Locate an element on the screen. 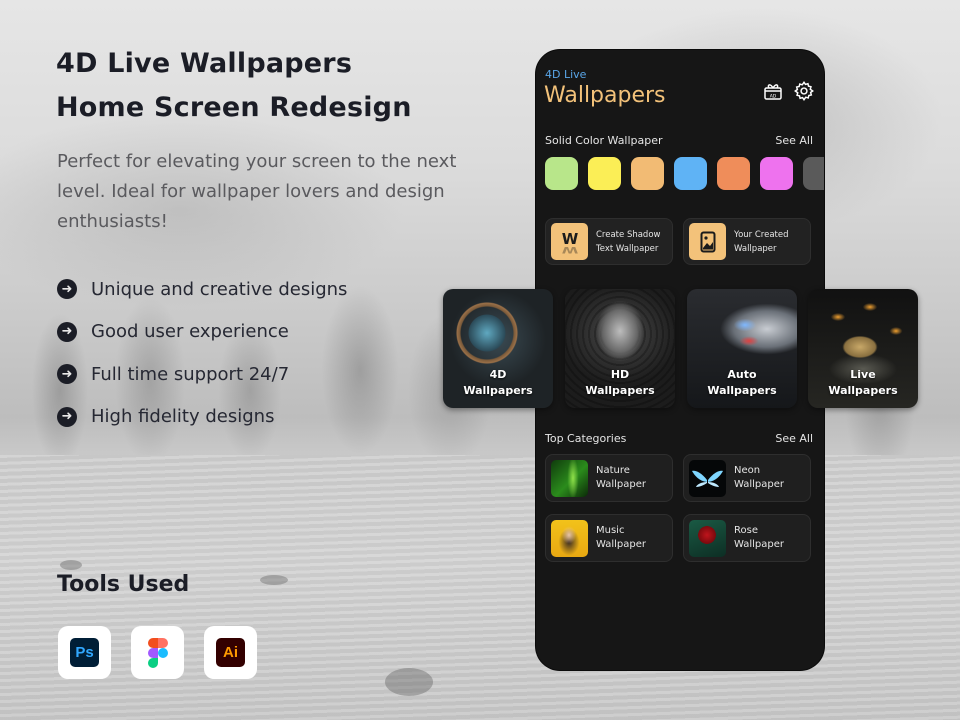  page-title-line1: 4D Live Wallpapers is located at coordinates (204, 63).